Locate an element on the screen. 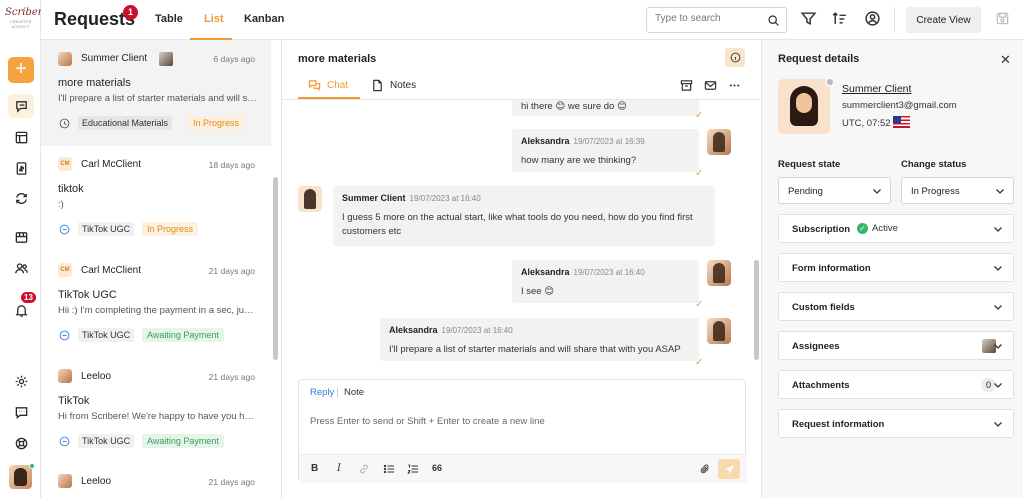 The image size is (1023, 498). requests-nav-icon is located at coordinates (21, 106).